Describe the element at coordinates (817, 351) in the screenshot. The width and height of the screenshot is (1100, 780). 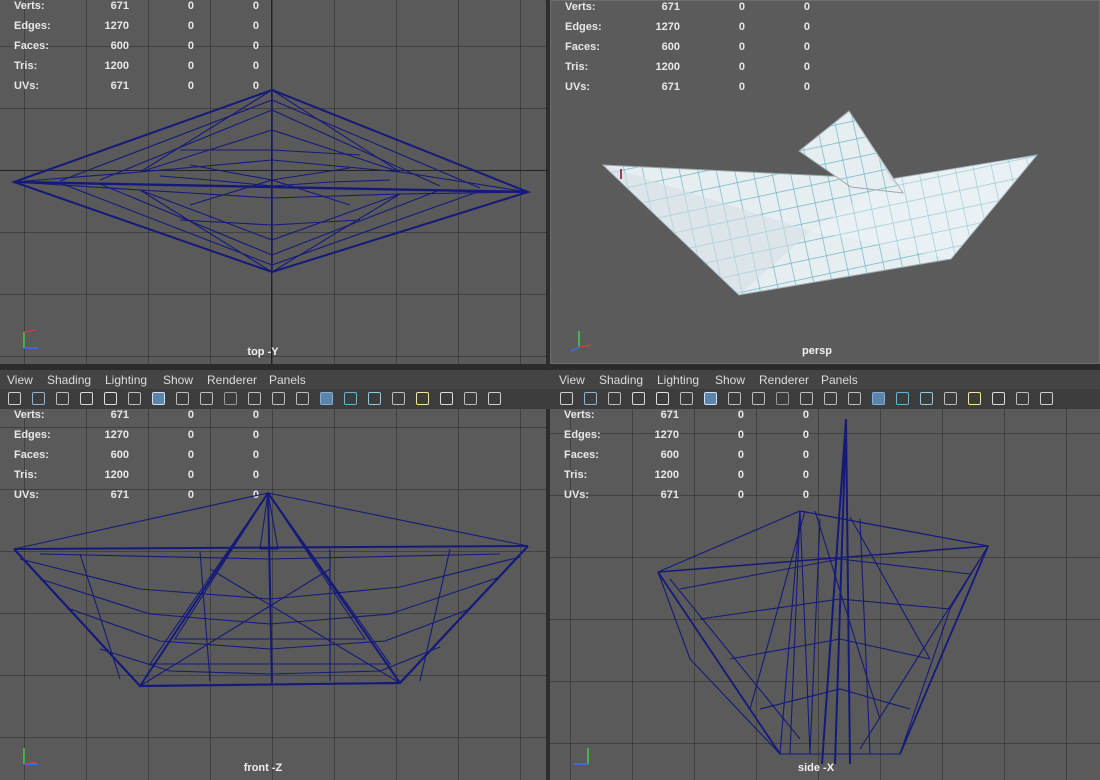
I see `viewport-label: persp` at that location.